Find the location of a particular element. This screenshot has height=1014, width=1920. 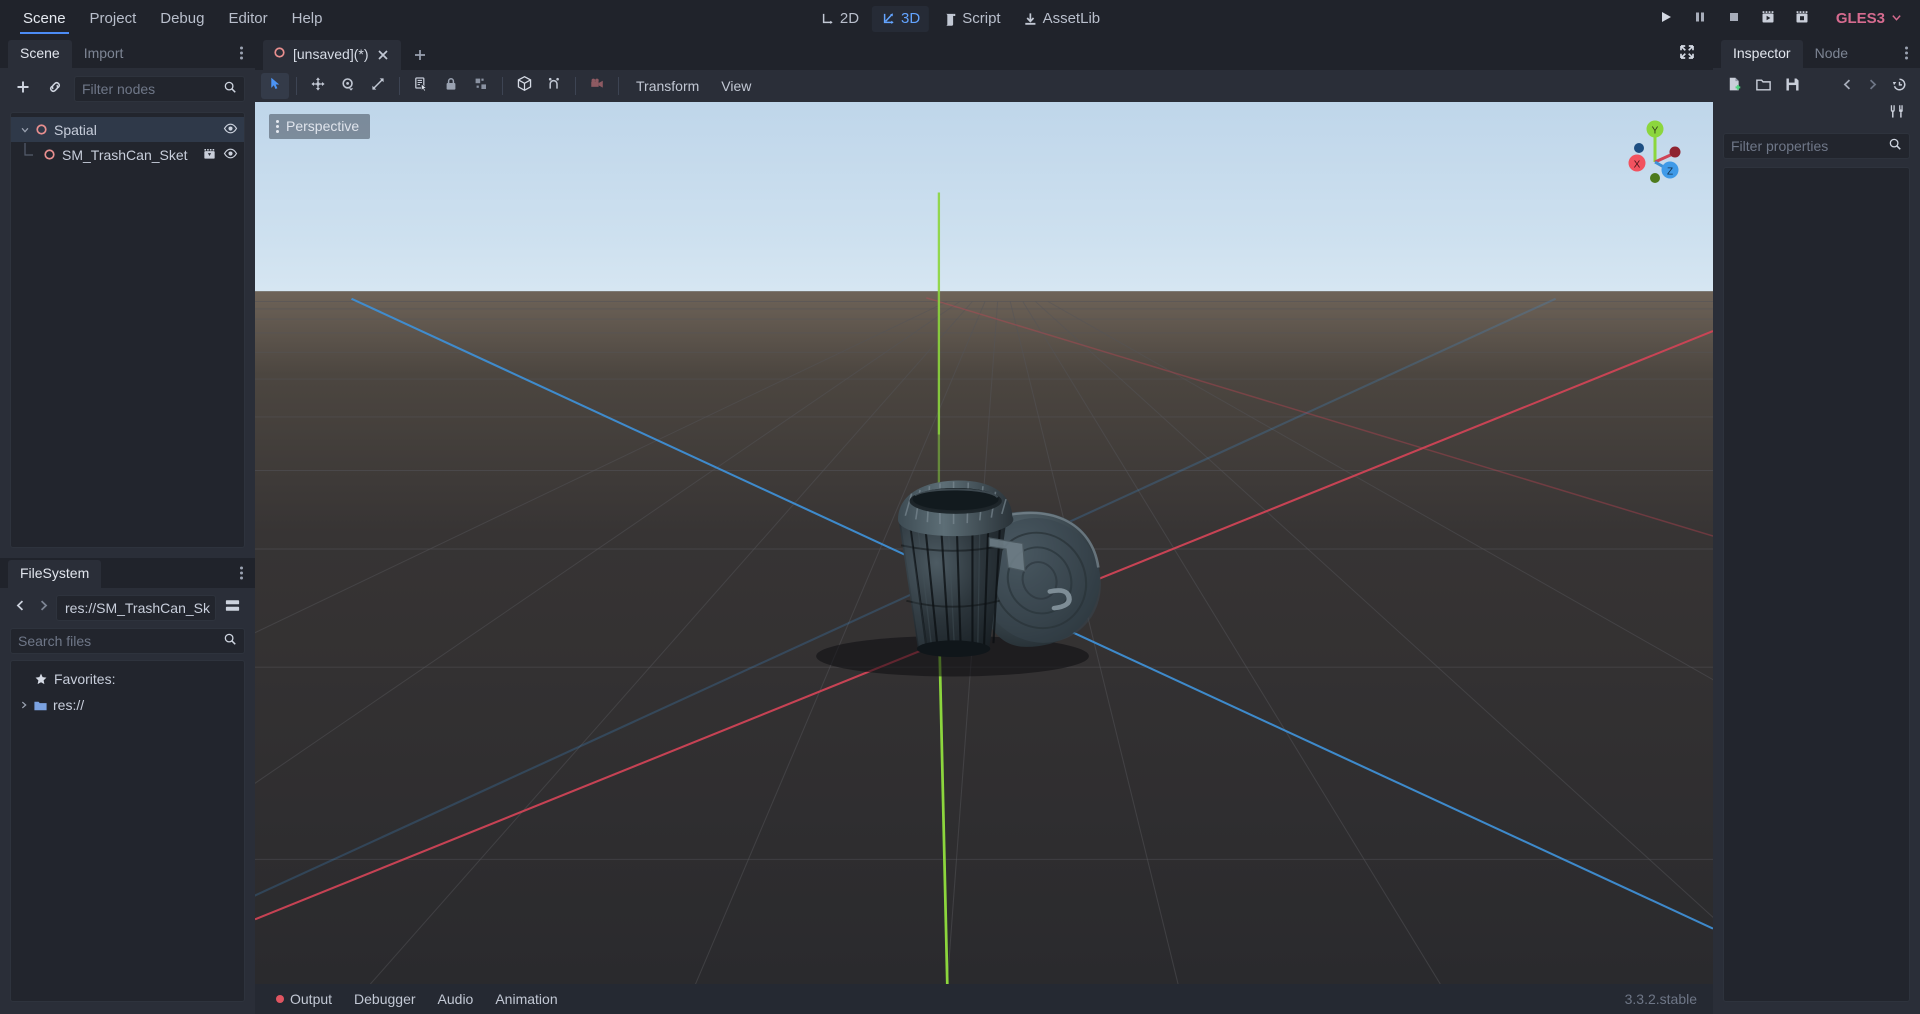

save-resource-button is located at coordinates (1792, 87).